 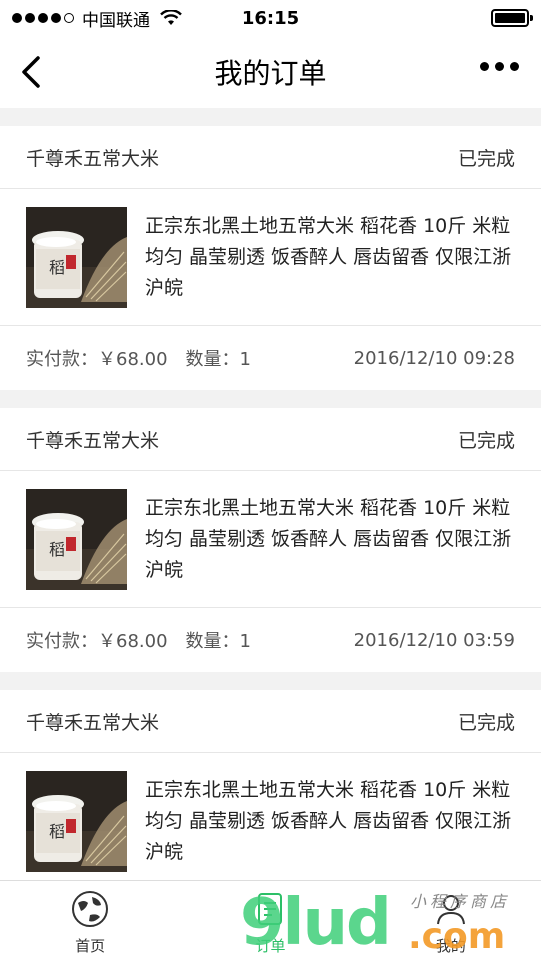 What do you see at coordinates (90, 946) in the screenshot?
I see `tab-label: 首页` at bounding box center [90, 946].